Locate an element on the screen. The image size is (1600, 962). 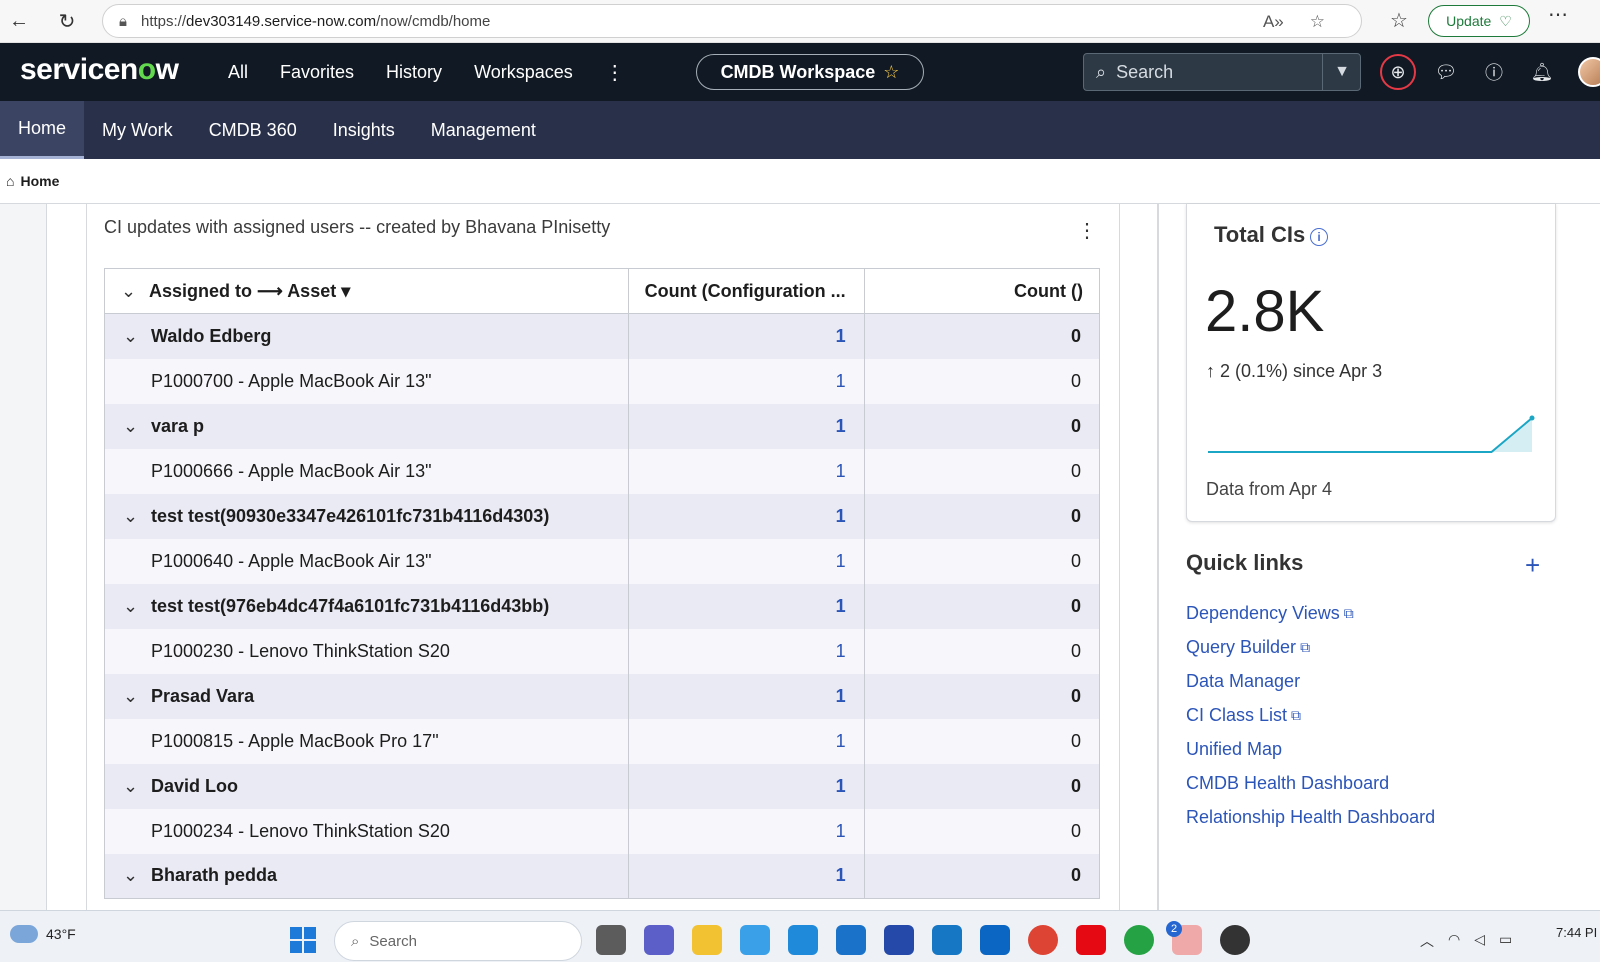
tab-insights: Insights is located at coordinates (364, 130).